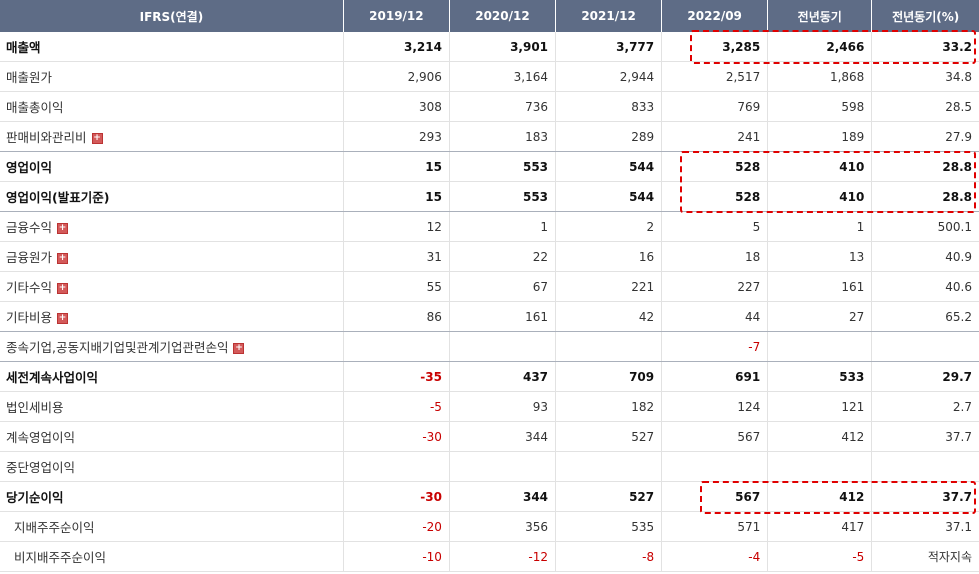 Image resolution: width=979 pixels, height=574 pixels. What do you see at coordinates (41, 467) in the screenshot?
I see `row-label: 중단영업이익` at bounding box center [41, 467].